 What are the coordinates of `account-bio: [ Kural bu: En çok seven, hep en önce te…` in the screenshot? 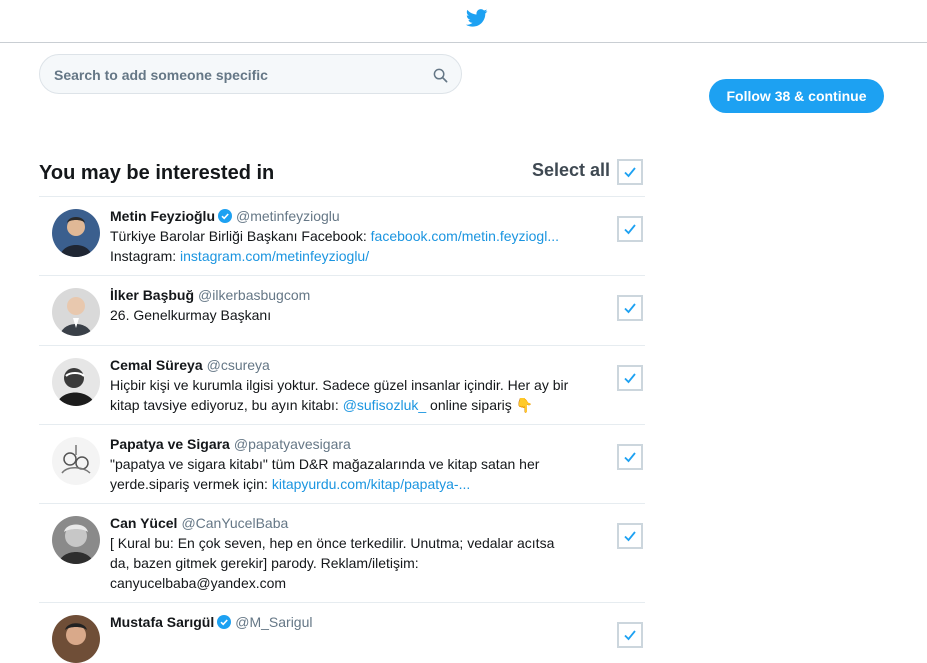 It's located at (345, 563).